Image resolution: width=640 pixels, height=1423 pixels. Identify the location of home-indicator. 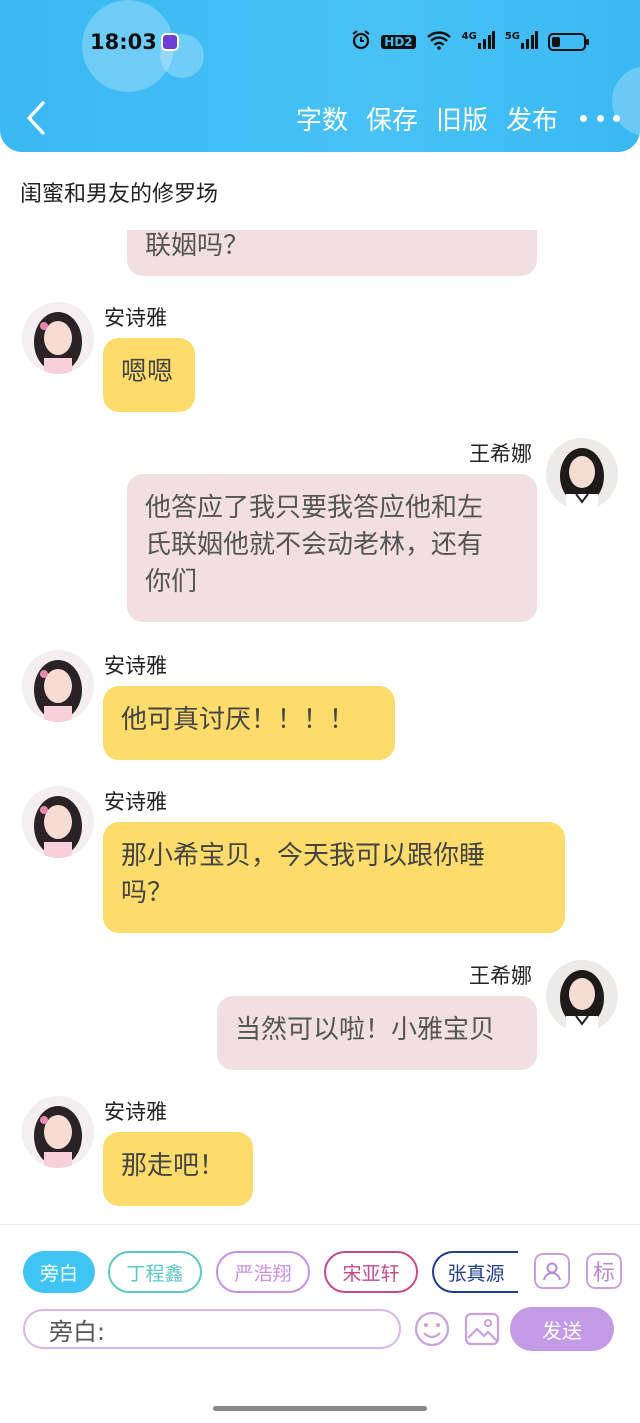
(320, 1408).